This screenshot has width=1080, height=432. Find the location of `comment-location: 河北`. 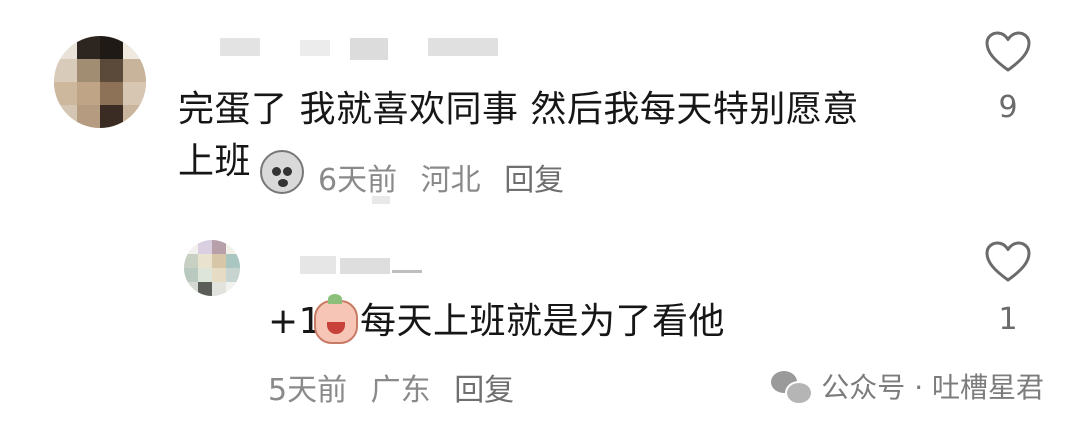

comment-location: 河北 is located at coordinates (450, 180).